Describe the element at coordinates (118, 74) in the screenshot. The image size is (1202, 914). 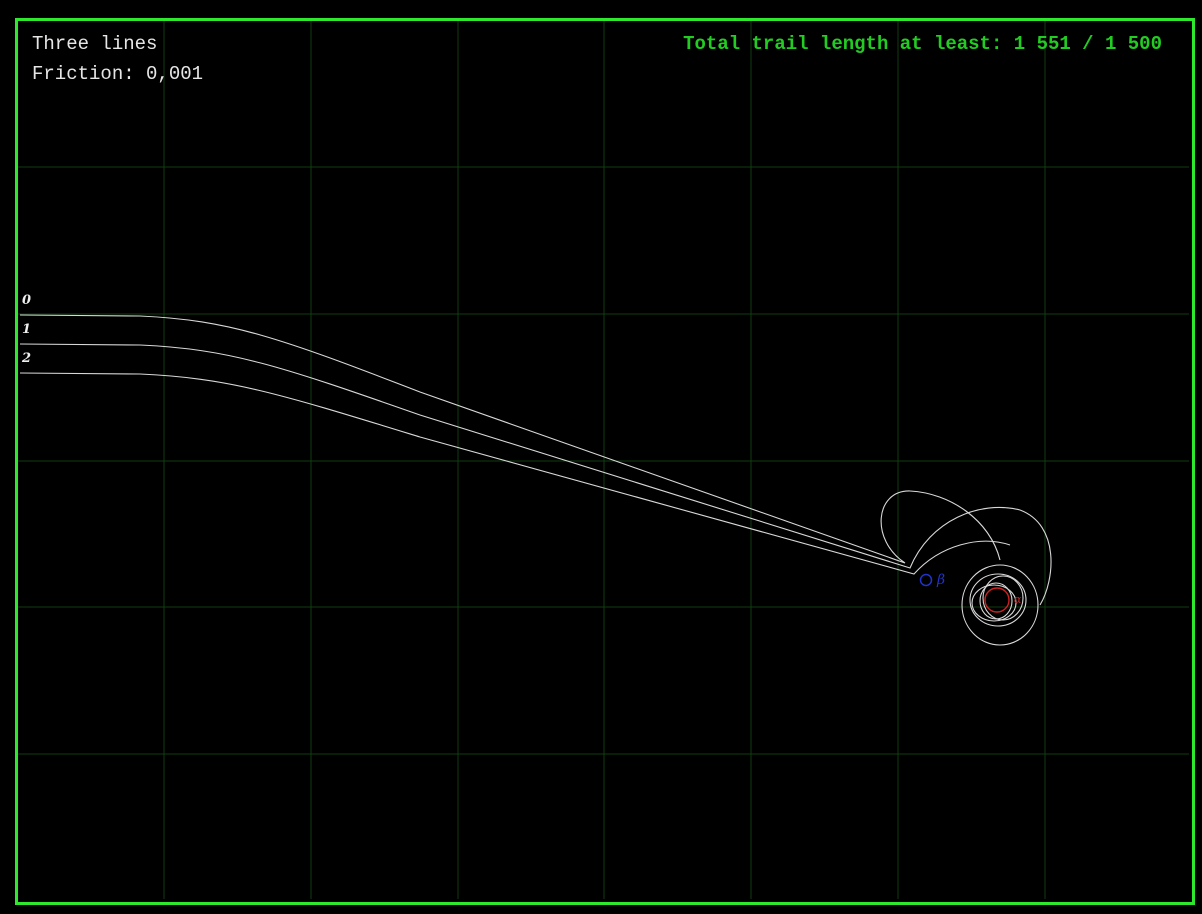
I see `friction-readout: Friction: 0,001` at that location.